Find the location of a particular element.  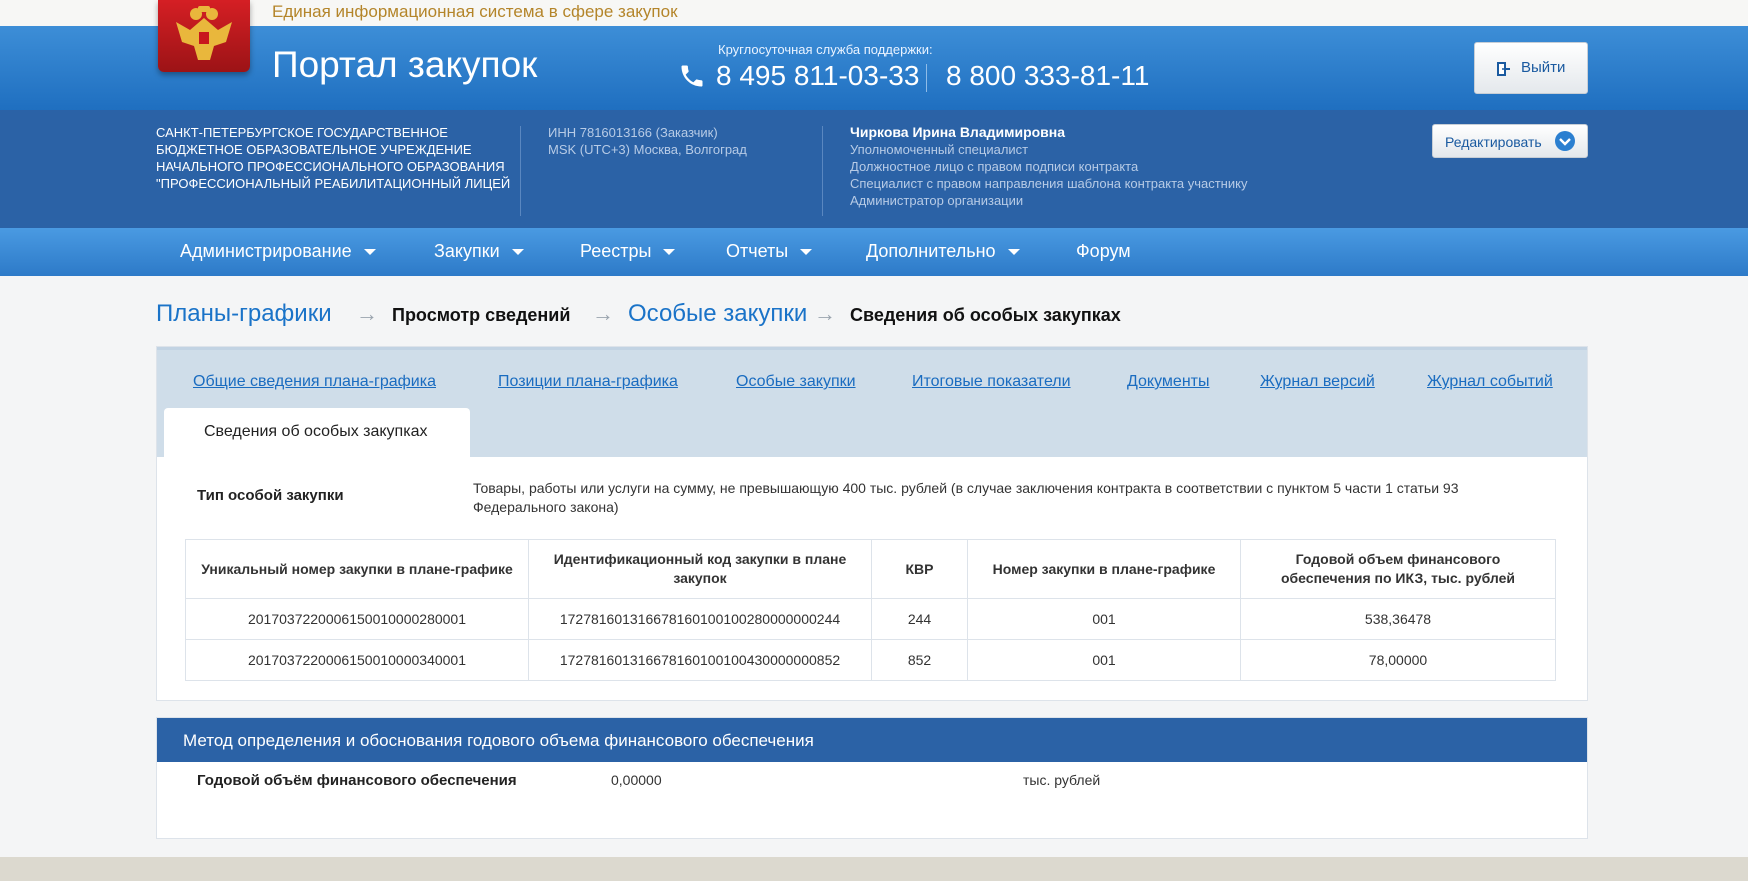

annual-funding-label: Годовой объём финансового обеспечения is located at coordinates (357, 780).